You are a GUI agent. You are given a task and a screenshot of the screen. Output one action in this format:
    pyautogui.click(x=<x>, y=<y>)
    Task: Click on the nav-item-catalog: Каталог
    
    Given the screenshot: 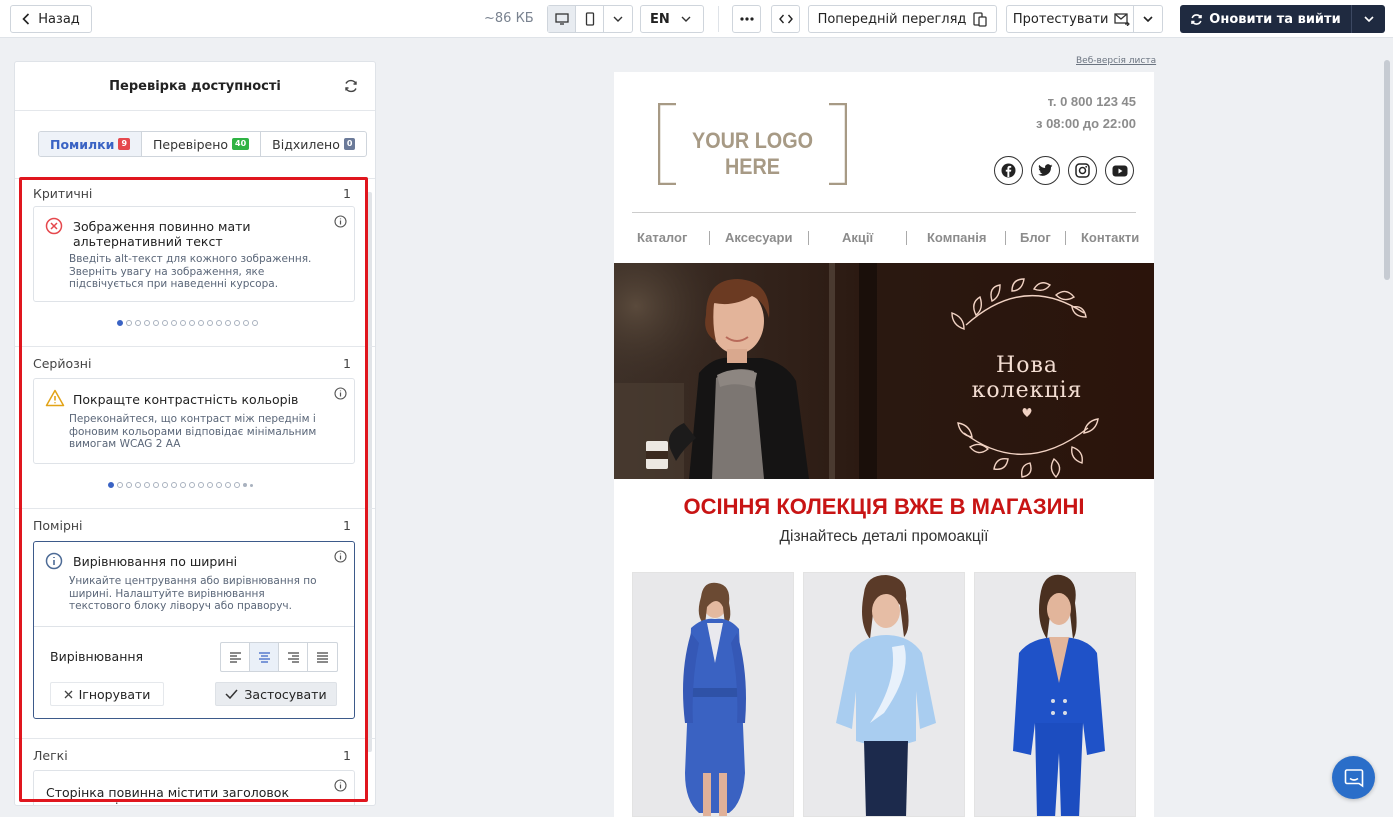 What is the action you would take?
    pyautogui.click(x=662, y=237)
    